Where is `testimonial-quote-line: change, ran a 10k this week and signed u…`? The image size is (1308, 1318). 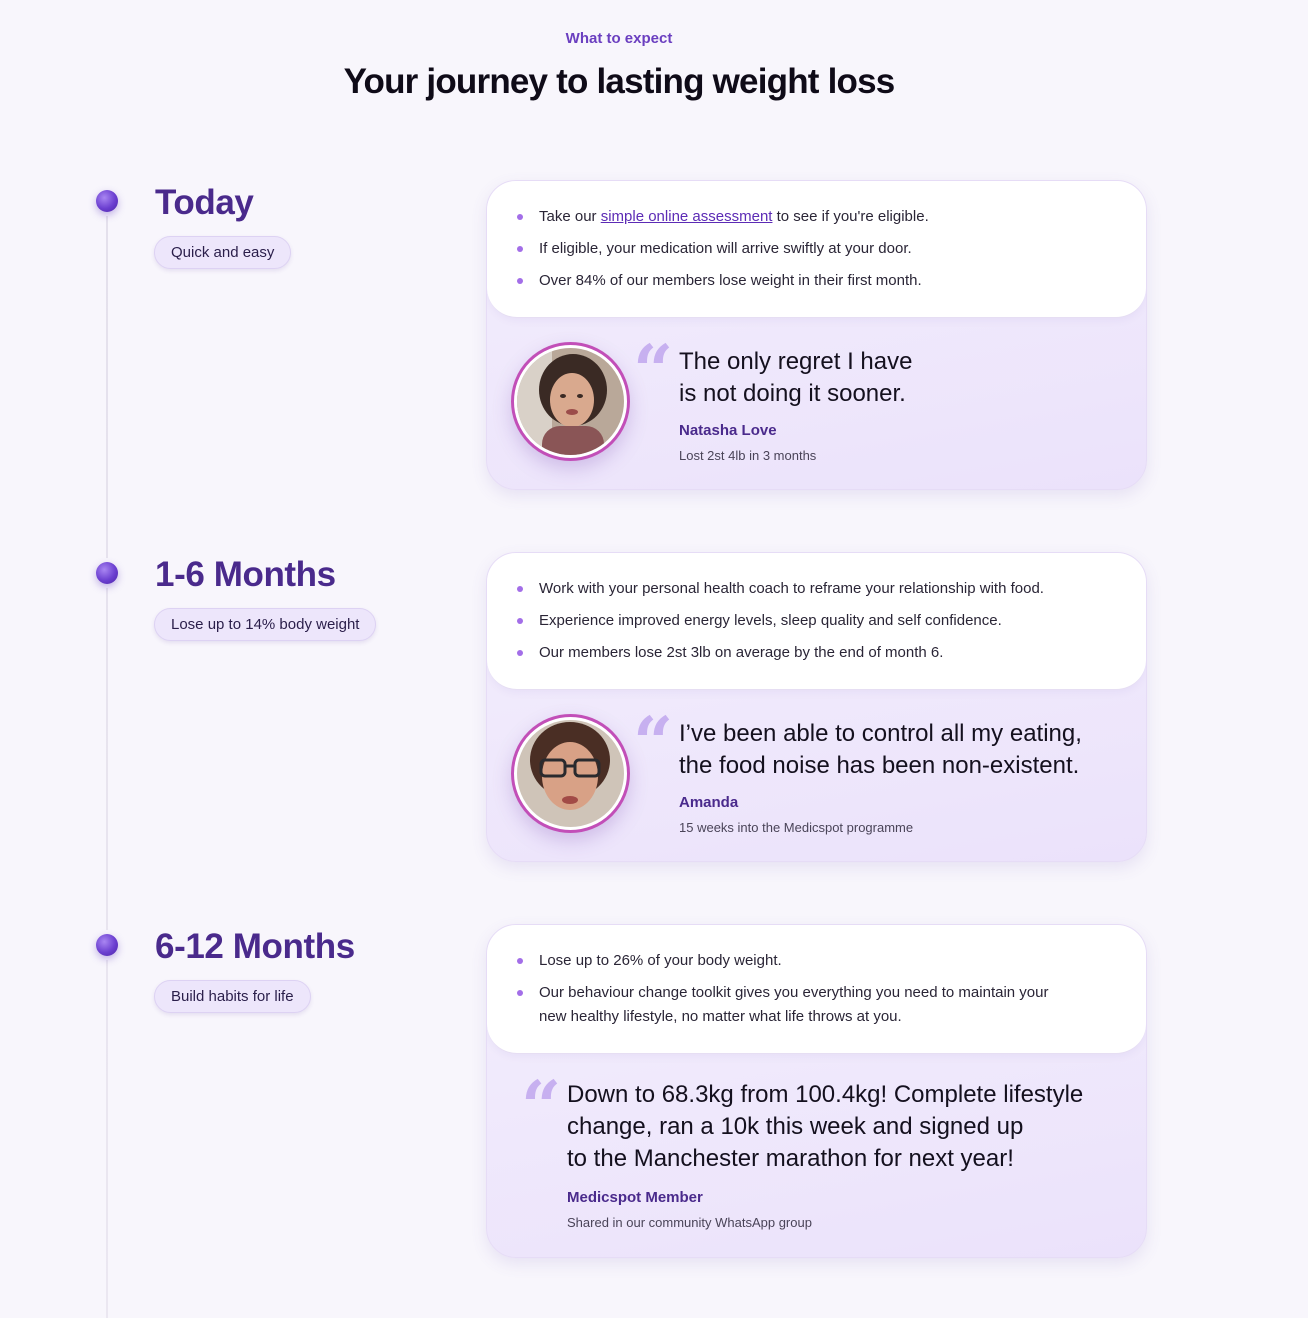
testimonial-quote-line: change, ran a 10k this week and signed u… is located at coordinates (795, 1126).